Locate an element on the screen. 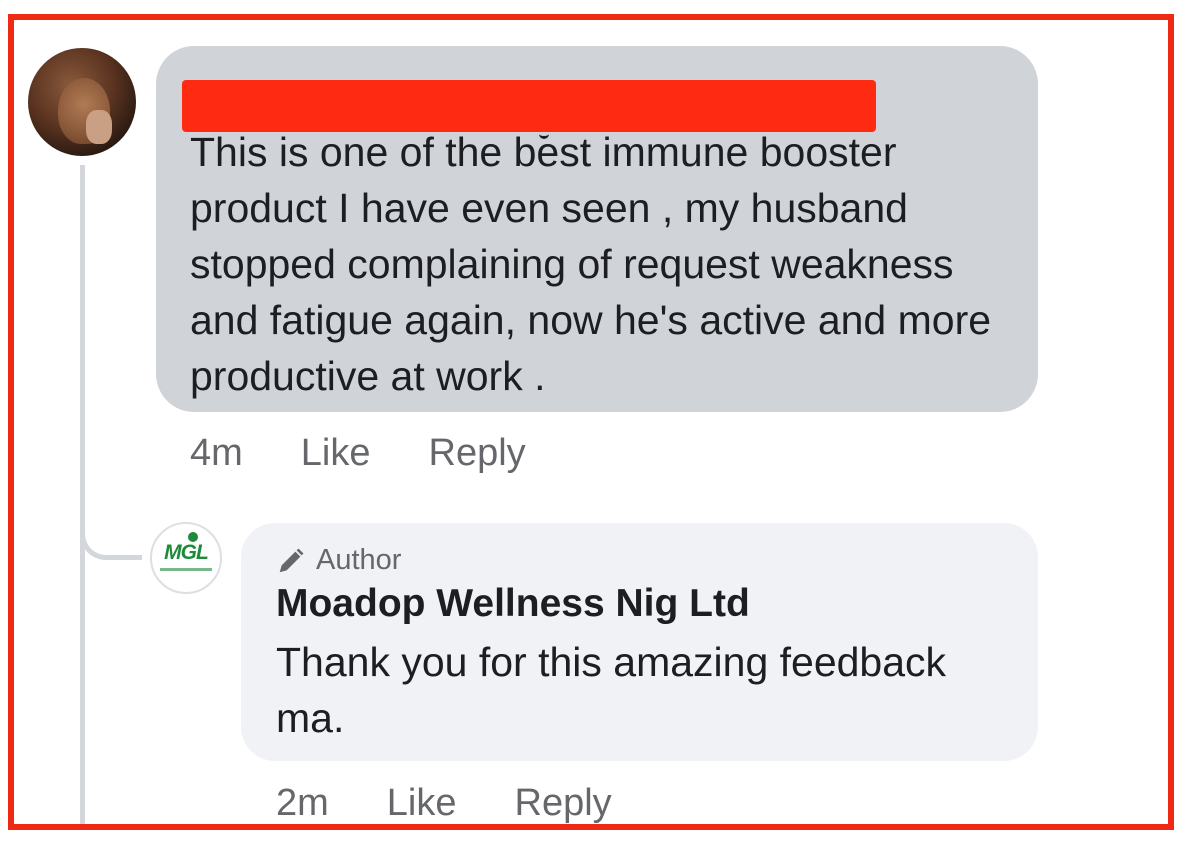  comment-like-button: Like is located at coordinates (336, 453).